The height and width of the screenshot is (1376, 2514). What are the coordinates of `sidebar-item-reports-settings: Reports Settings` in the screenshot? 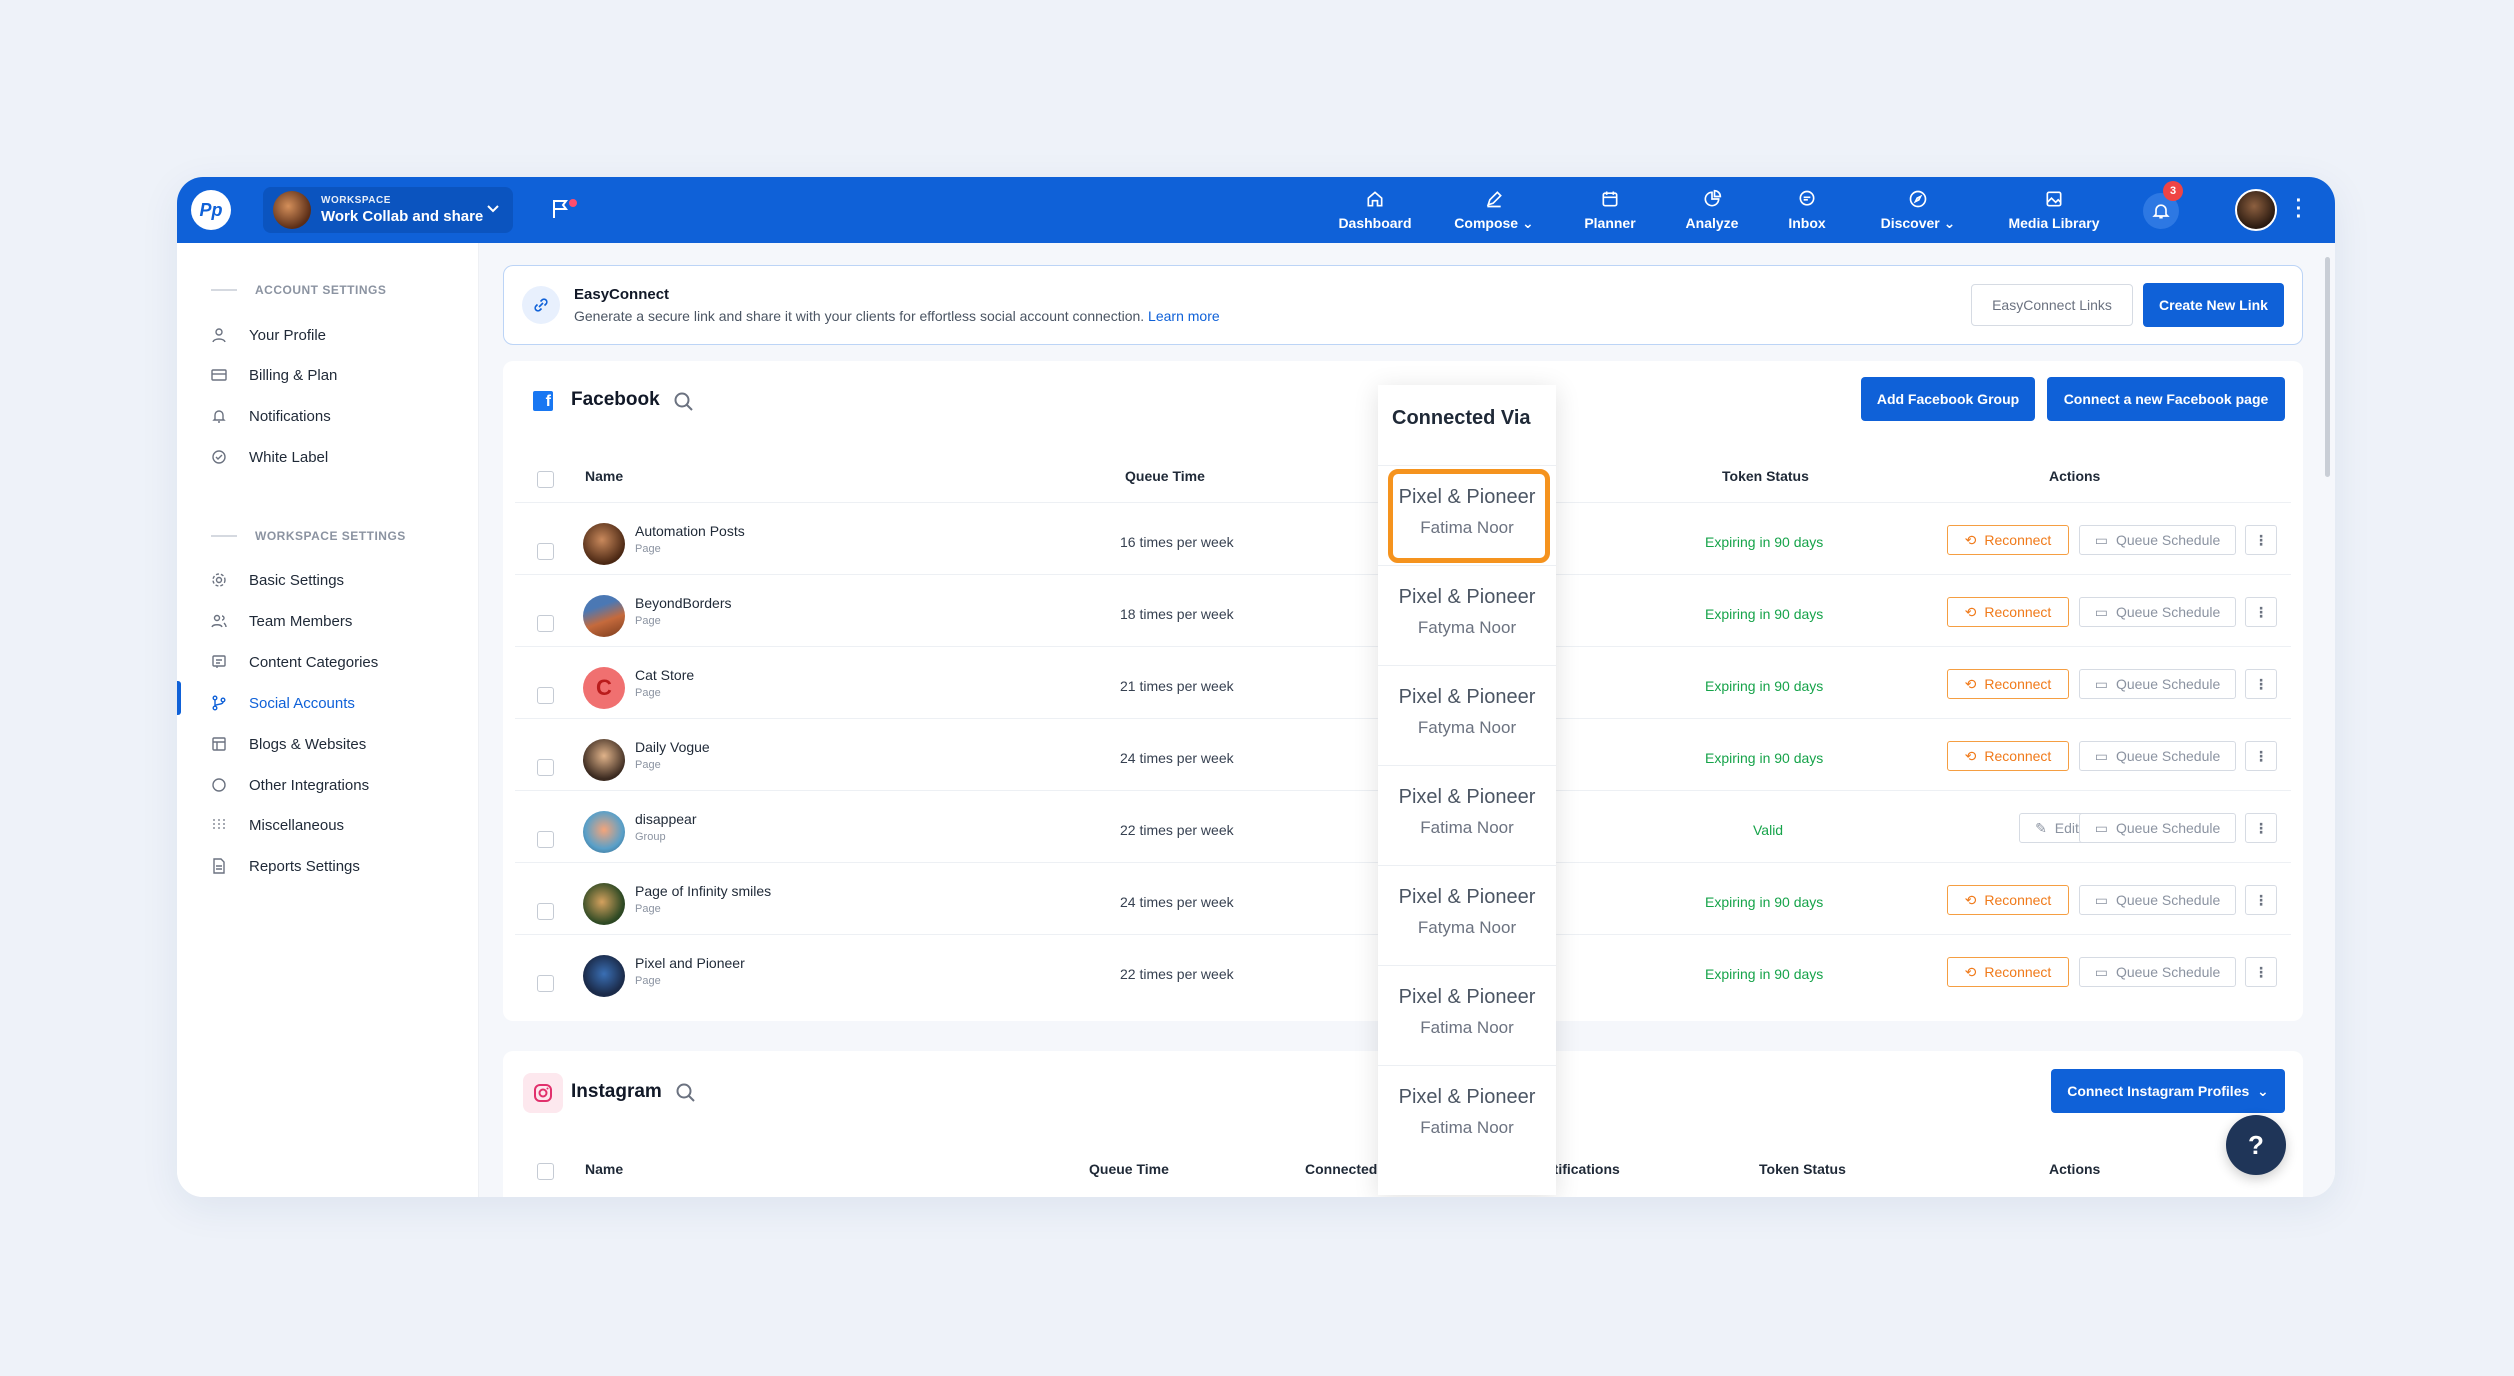 It's located at (285, 866).